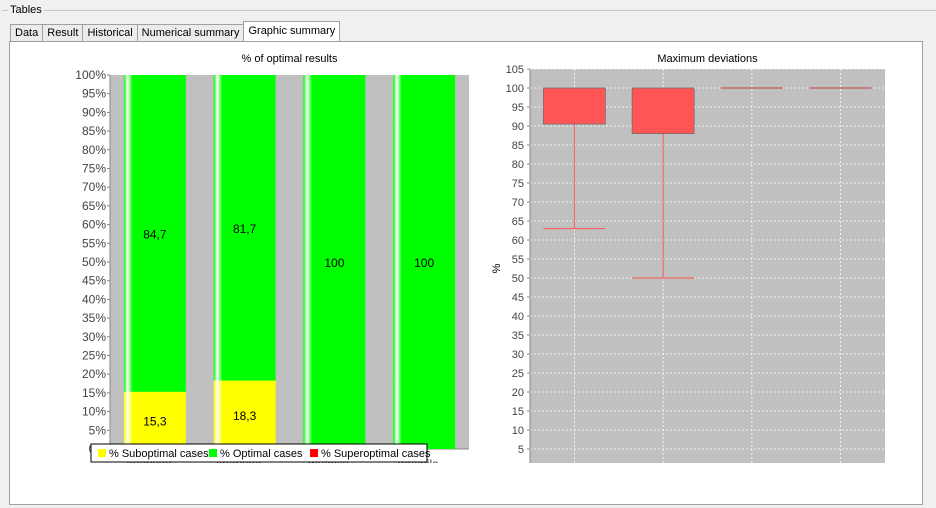 The width and height of the screenshot is (936, 508). Describe the element at coordinates (518, 108) in the screenshot. I see `y-tick-label: 95` at that location.